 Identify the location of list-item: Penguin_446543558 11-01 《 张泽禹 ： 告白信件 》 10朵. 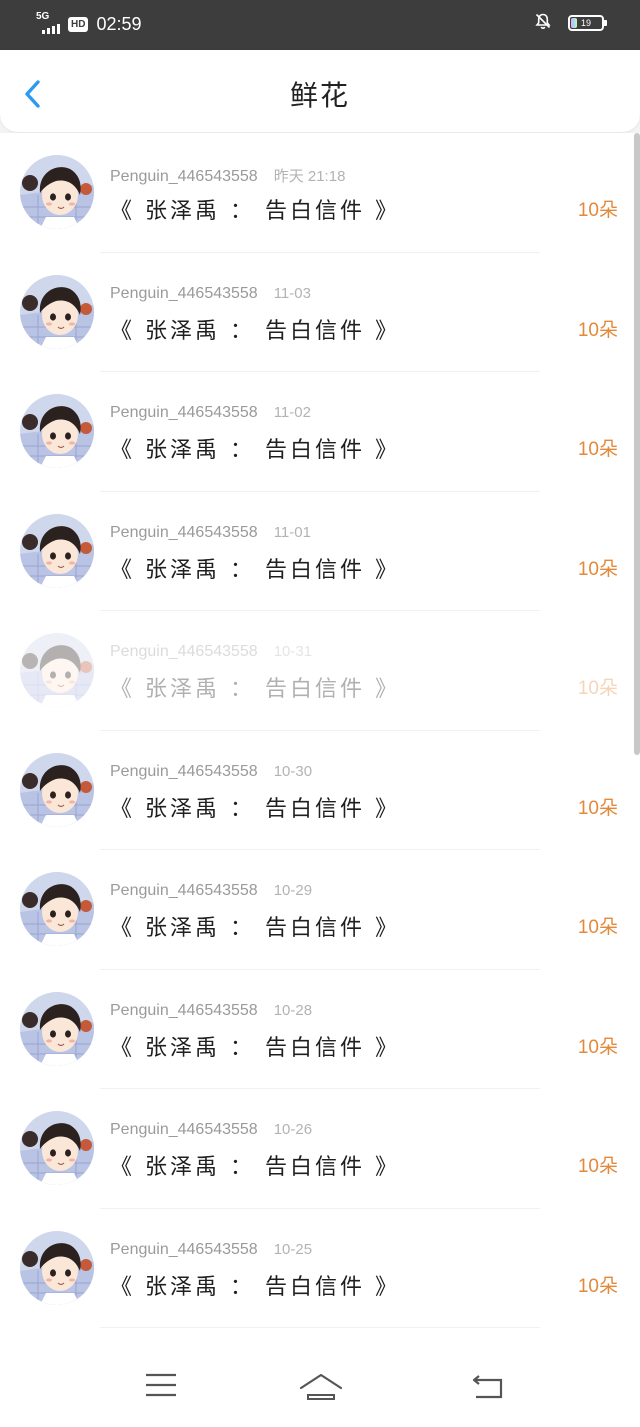
(320, 552).